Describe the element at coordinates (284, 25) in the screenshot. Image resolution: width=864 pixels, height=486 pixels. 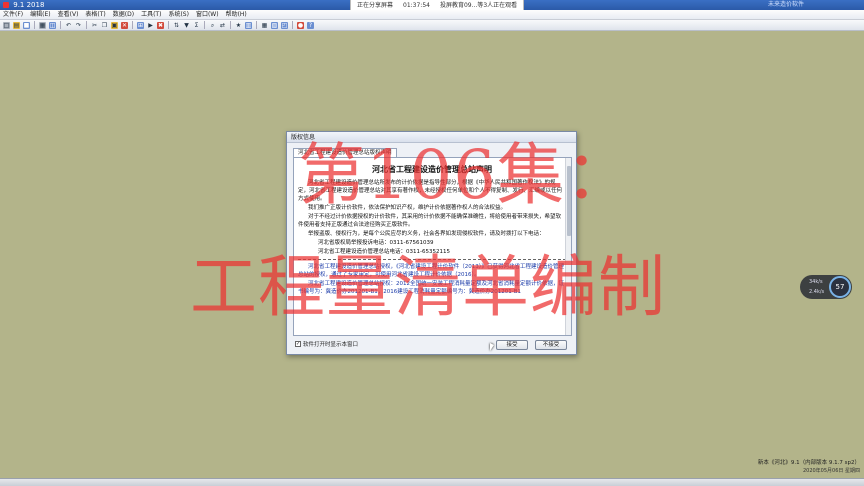
I see `window-icon: ◰` at that location.